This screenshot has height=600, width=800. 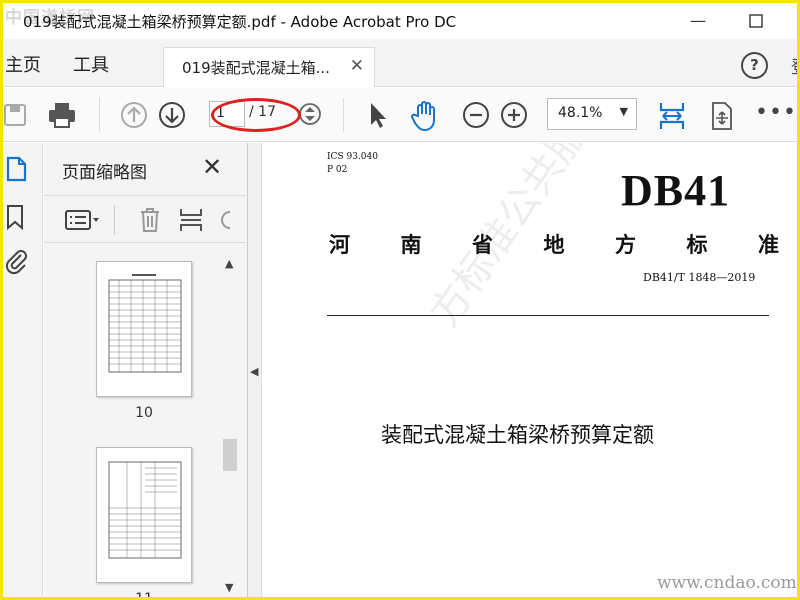 I want to click on main-toolbar: 1 / 17 48.1% ▼ •••, so click(x=400, y=115).